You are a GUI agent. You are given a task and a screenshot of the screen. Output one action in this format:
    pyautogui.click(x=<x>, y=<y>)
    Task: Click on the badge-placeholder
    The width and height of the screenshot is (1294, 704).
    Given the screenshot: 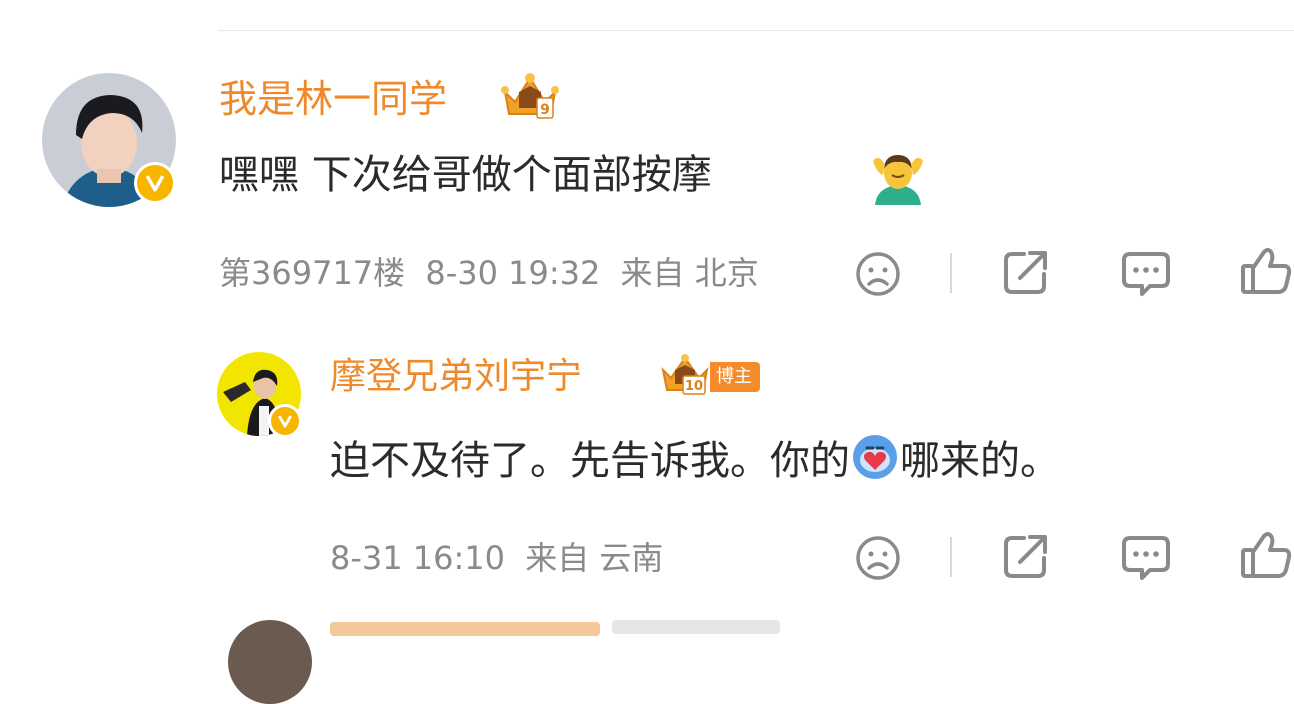 What is the action you would take?
    pyautogui.click(x=696, y=627)
    